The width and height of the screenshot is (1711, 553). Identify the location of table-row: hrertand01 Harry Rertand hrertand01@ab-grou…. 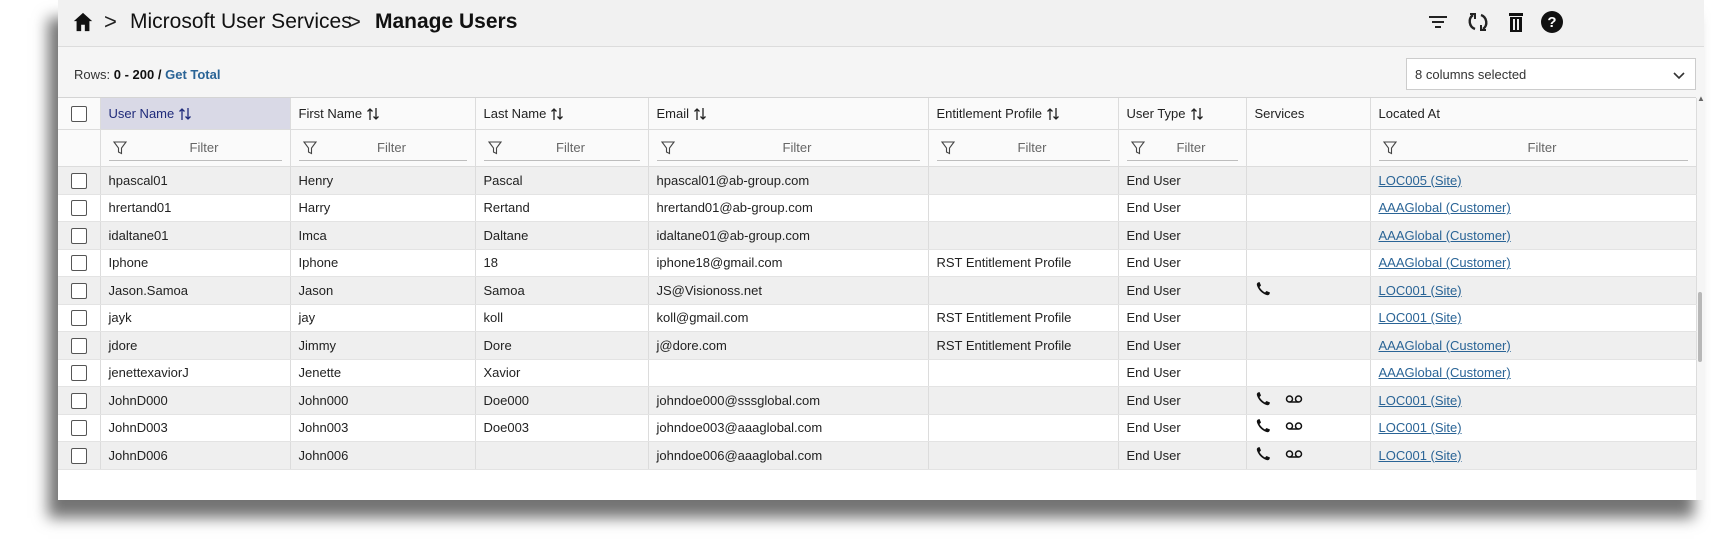
(877, 208).